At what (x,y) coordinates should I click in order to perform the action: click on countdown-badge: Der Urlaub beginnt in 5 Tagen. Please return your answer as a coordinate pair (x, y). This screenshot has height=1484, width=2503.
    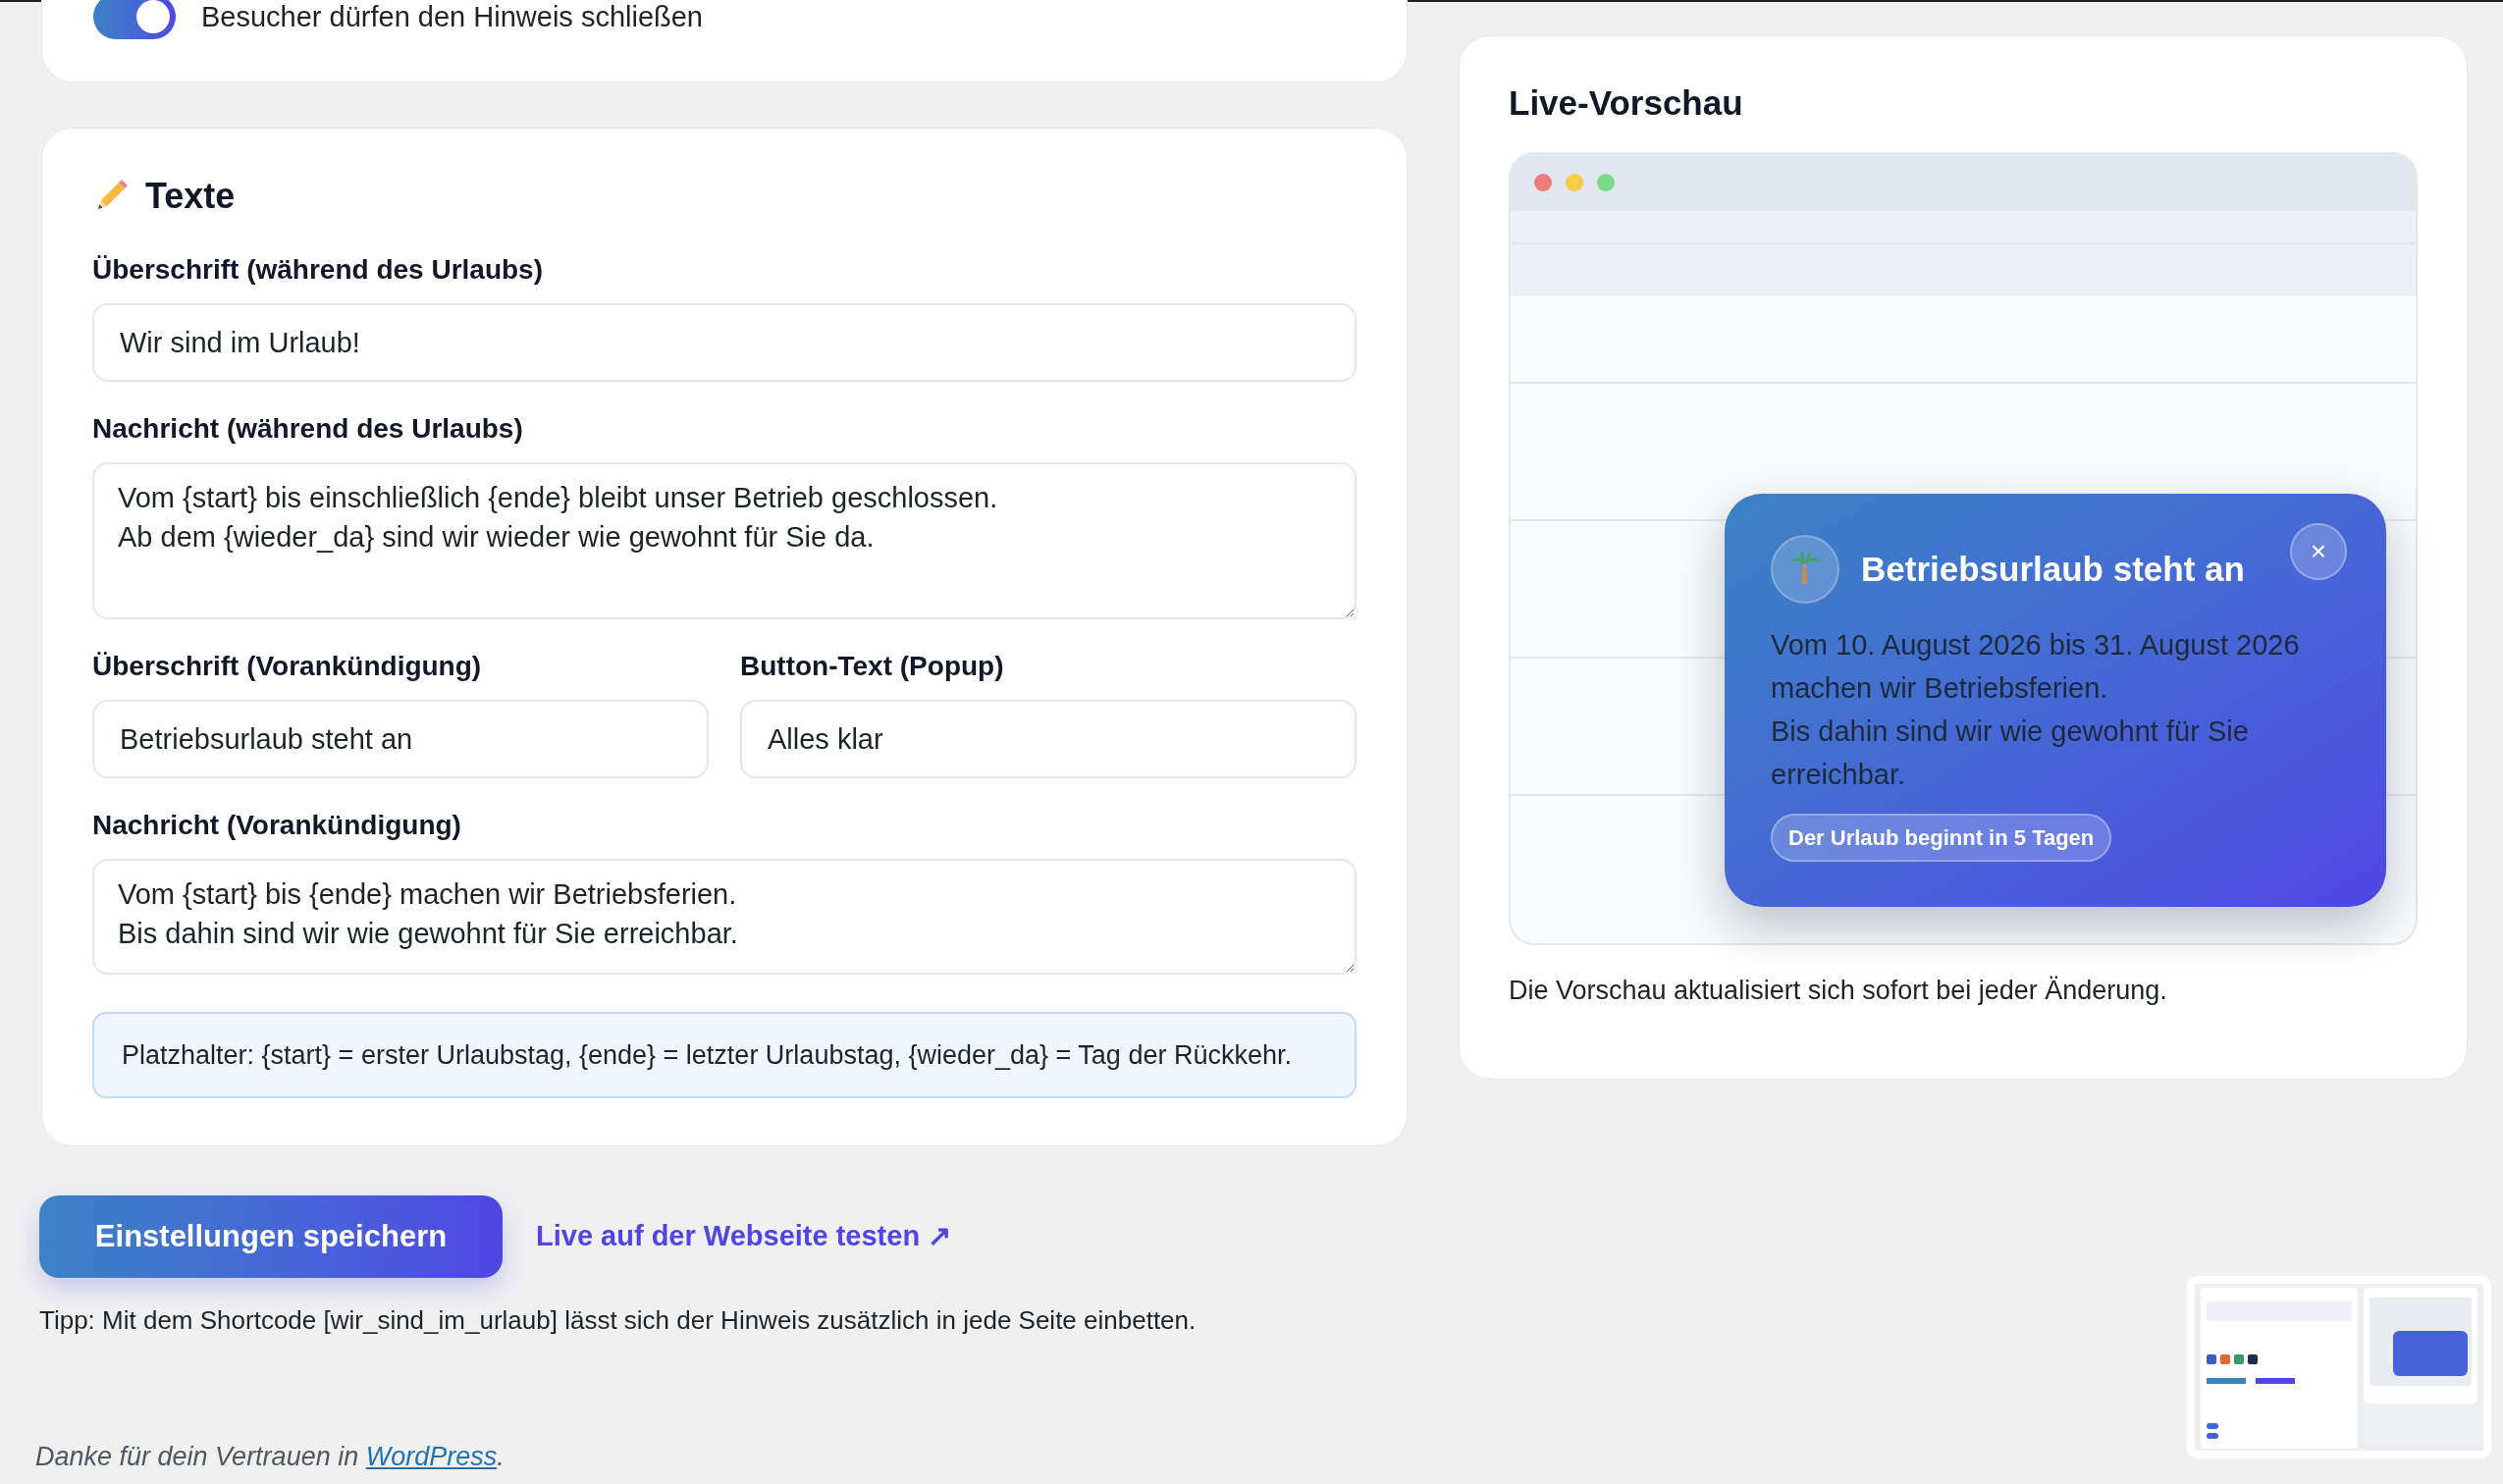
    Looking at the image, I should click on (1942, 838).